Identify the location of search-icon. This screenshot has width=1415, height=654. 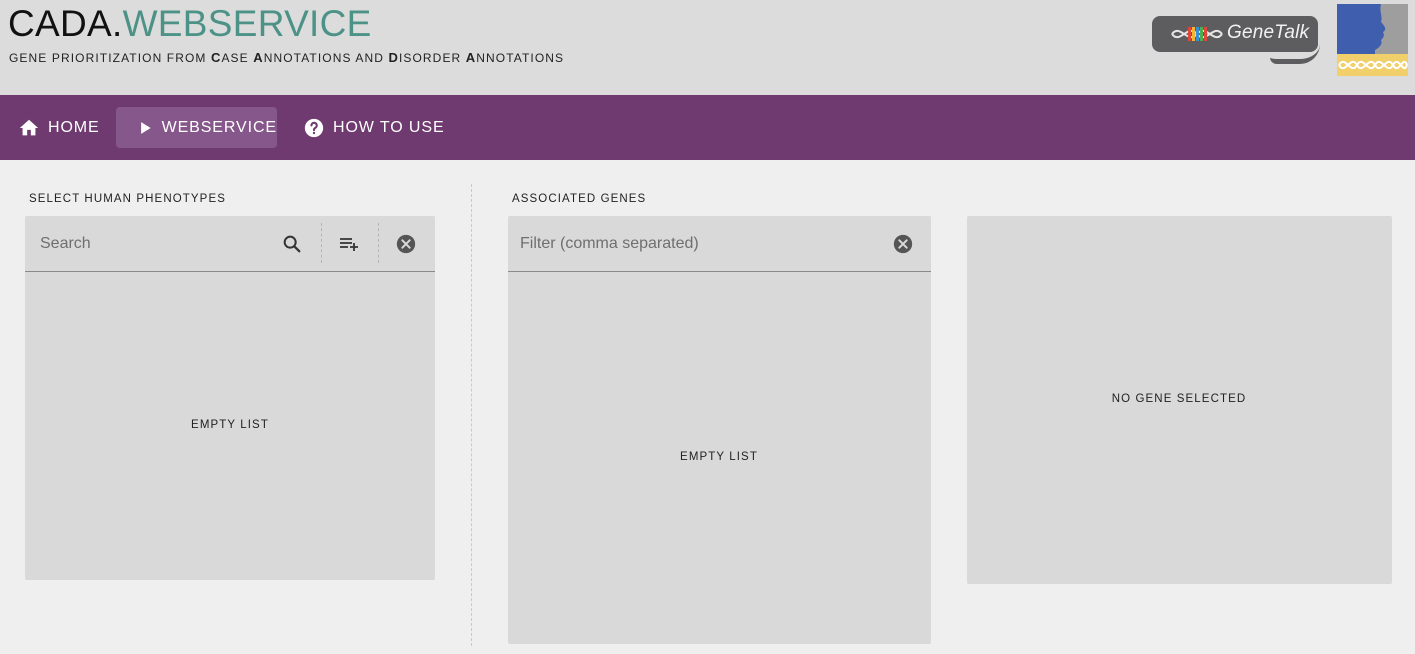
(292, 244).